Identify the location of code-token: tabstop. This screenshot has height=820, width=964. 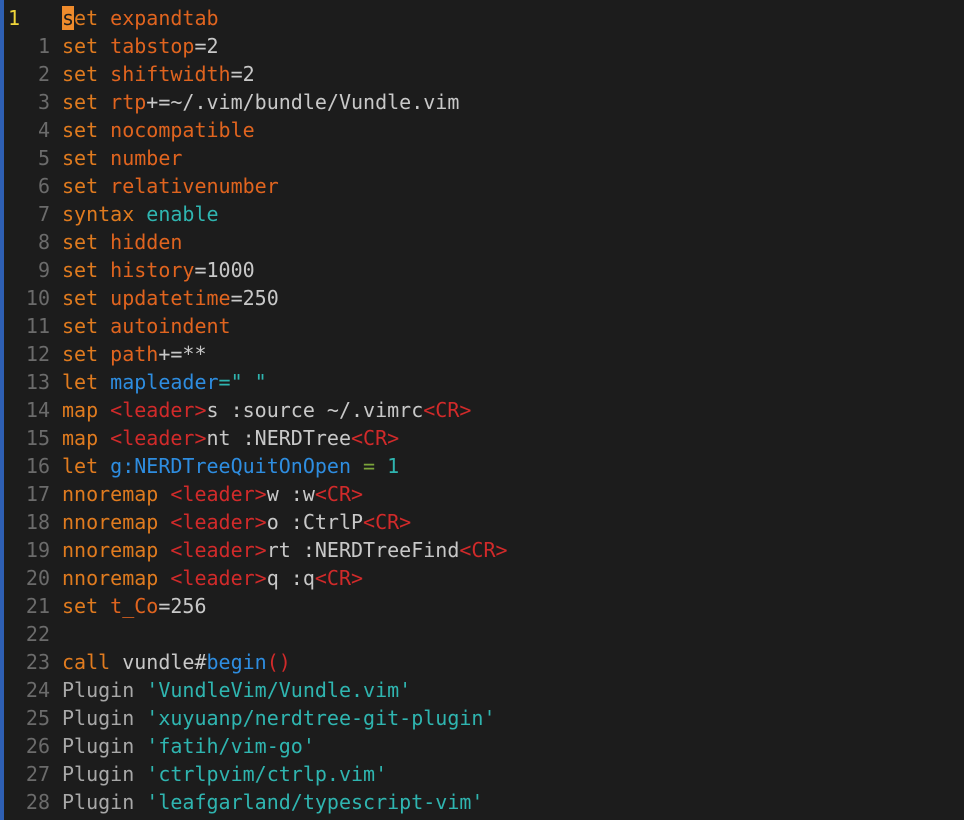
(152, 46).